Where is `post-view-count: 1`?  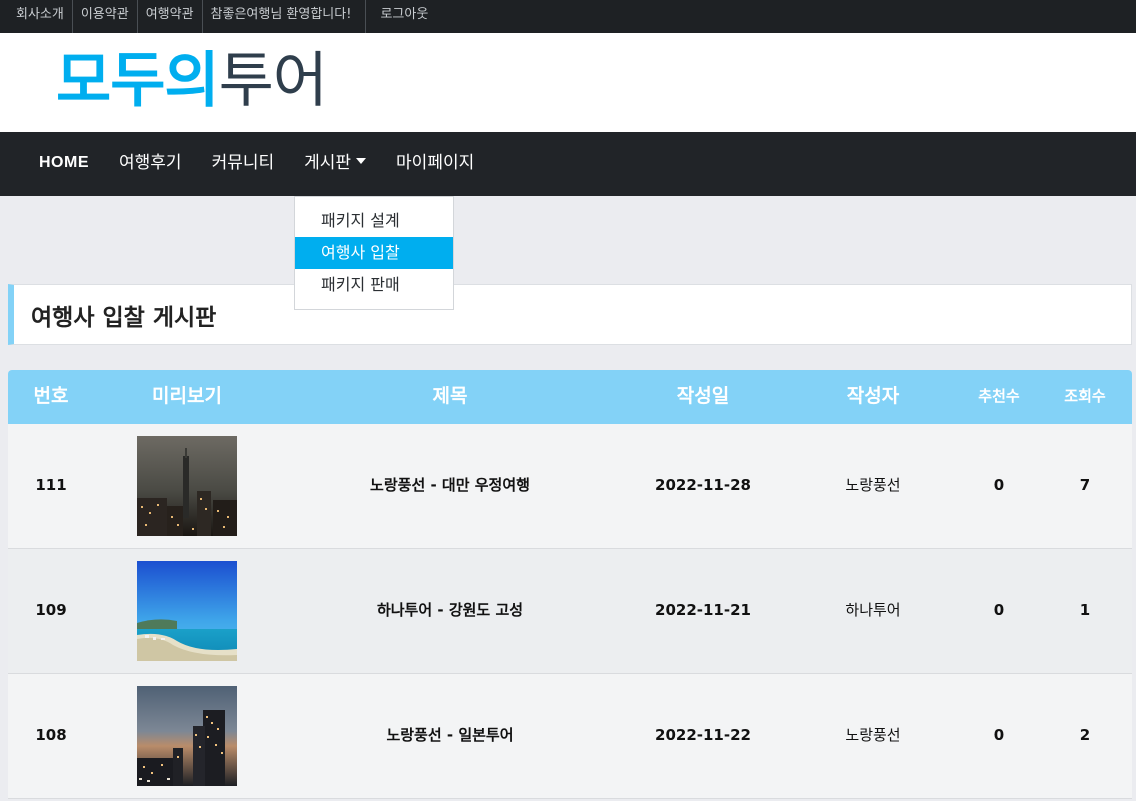 post-view-count: 1 is located at coordinates (1085, 610).